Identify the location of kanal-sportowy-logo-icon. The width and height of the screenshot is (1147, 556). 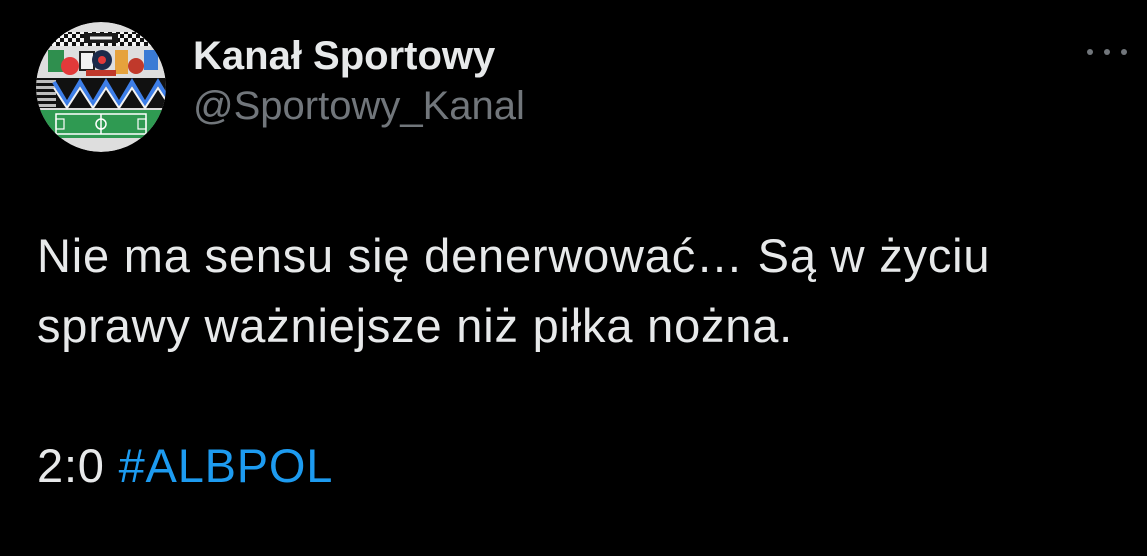
(101, 87).